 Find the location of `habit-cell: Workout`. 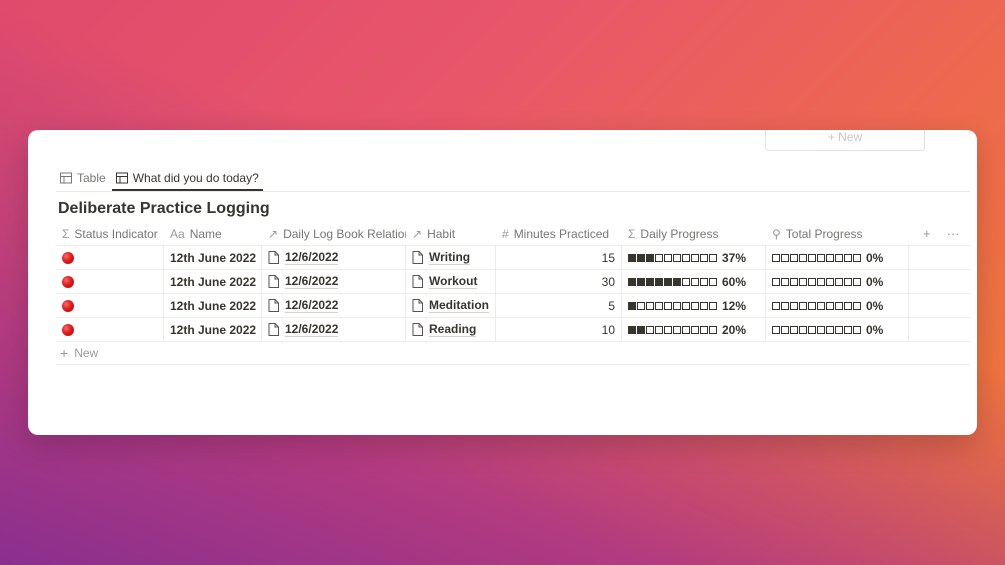

habit-cell: Workout is located at coordinates (451, 281).